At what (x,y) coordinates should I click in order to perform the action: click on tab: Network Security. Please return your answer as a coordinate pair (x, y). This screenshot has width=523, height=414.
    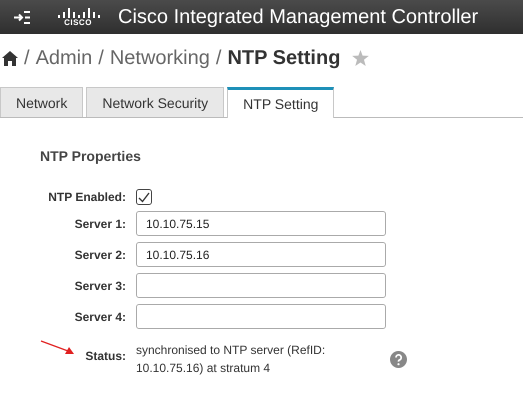
    Looking at the image, I should click on (155, 102).